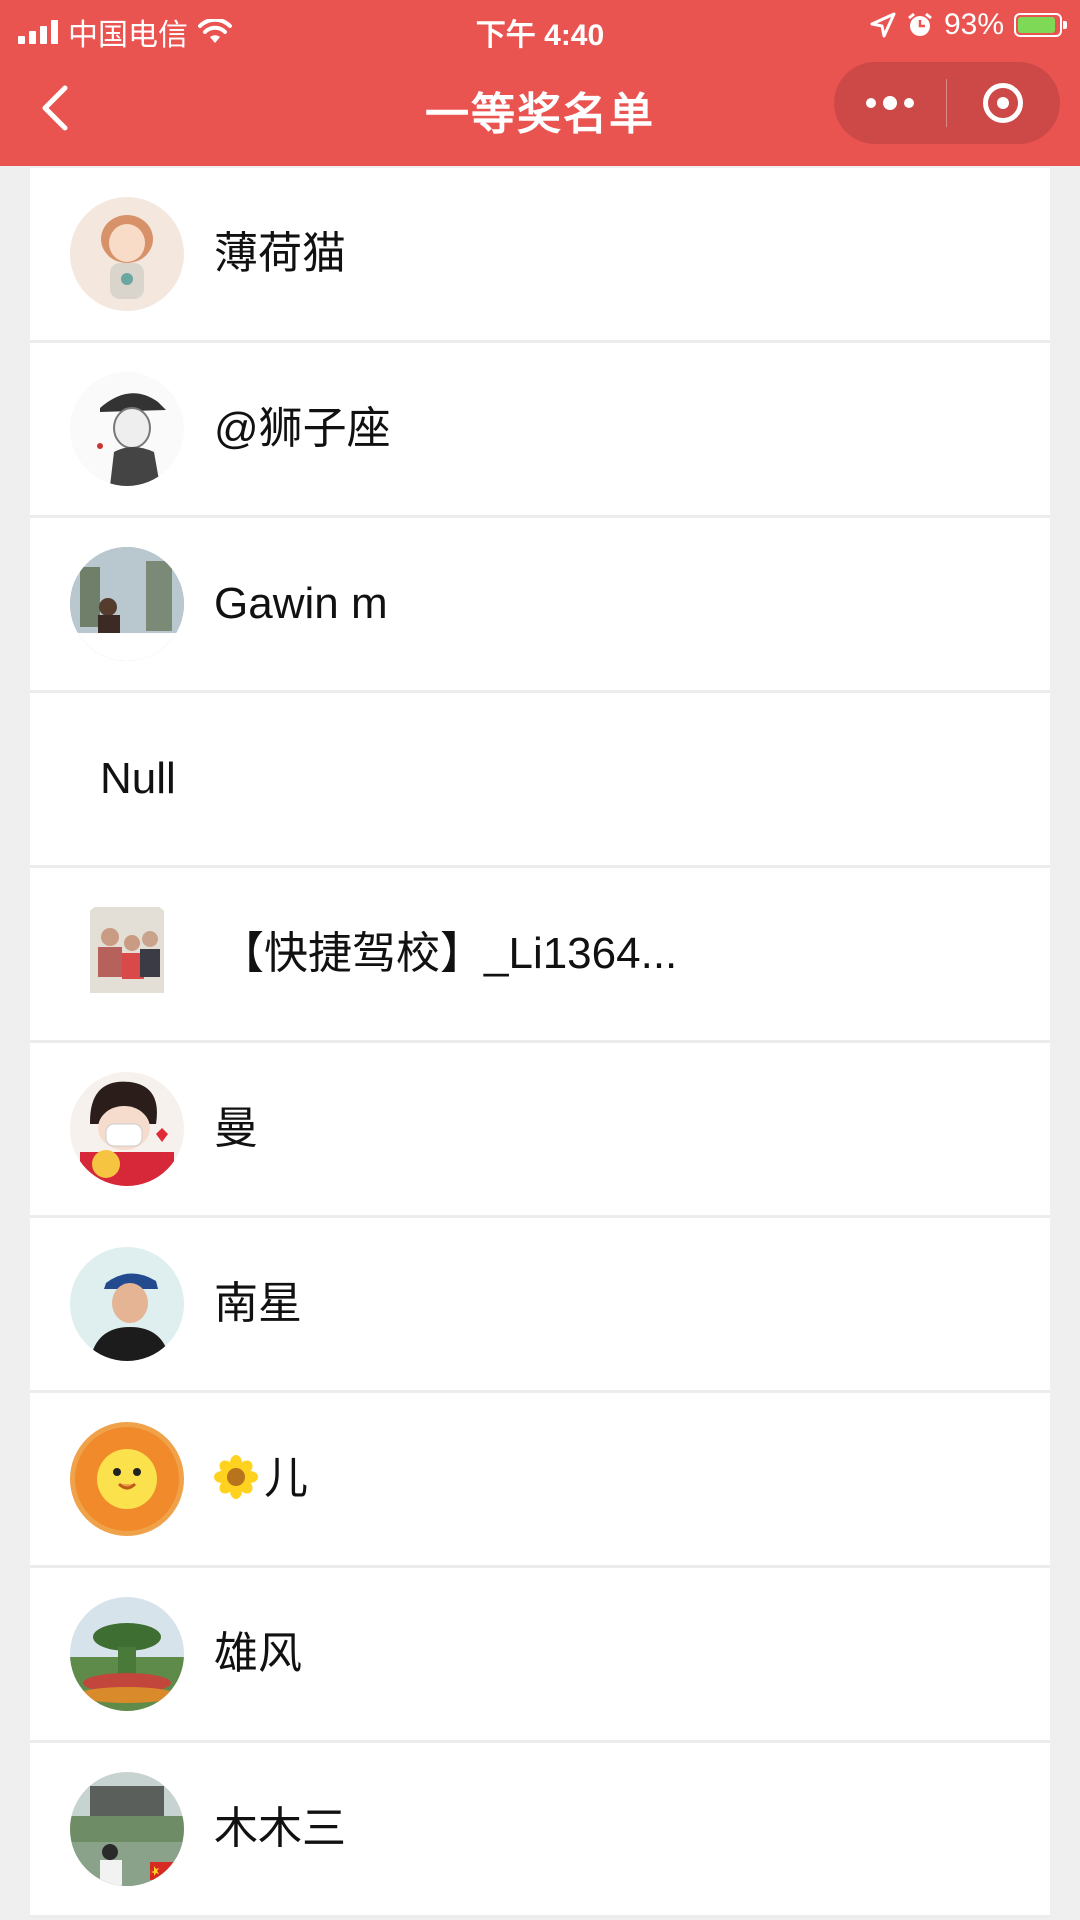 The height and width of the screenshot is (1920, 1080). I want to click on close-miniprogram-button, so click(1003, 103).